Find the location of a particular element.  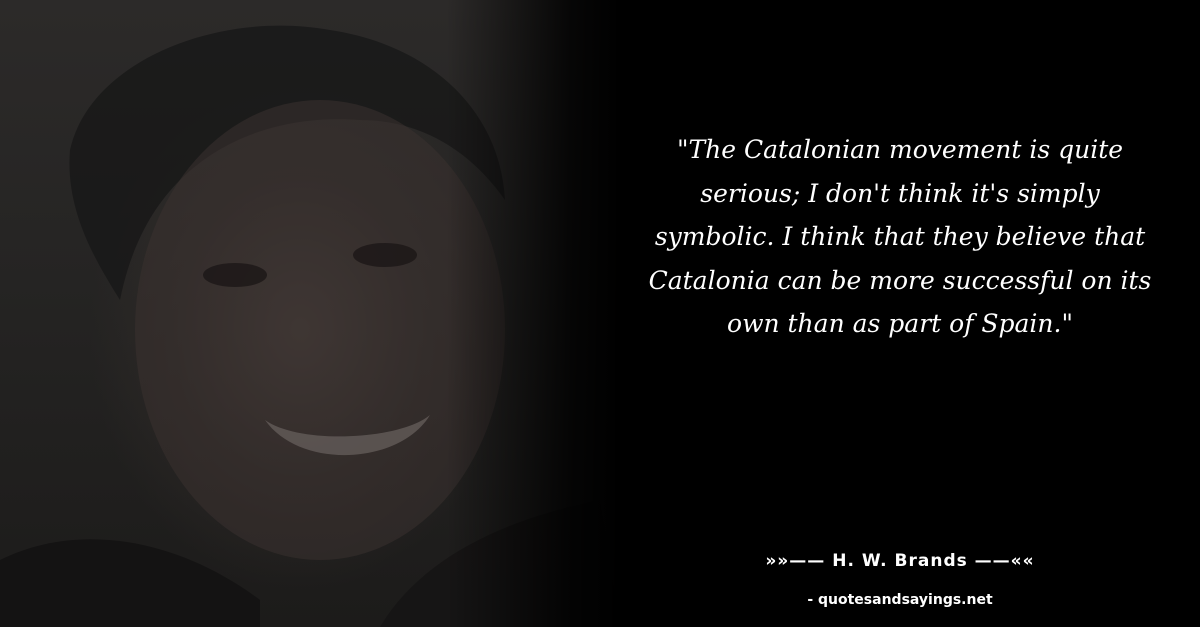

website-credit: - quotesandsayings.net is located at coordinates (900, 600).